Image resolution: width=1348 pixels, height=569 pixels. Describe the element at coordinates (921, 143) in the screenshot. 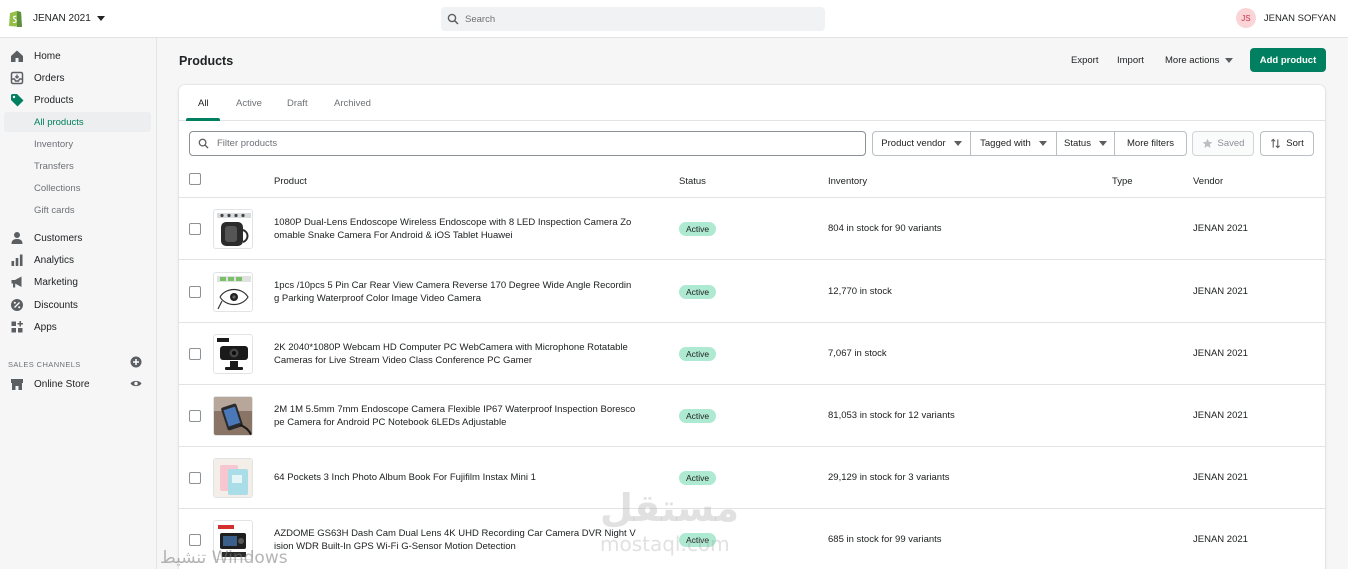

I see `product-vendor-filter: Product vendor` at that location.